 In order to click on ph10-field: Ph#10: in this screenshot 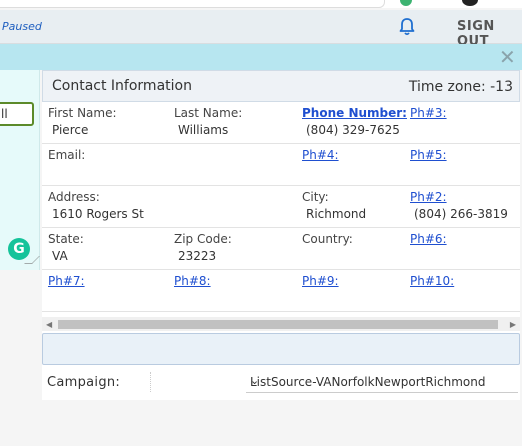, I will do `click(432, 281)`.